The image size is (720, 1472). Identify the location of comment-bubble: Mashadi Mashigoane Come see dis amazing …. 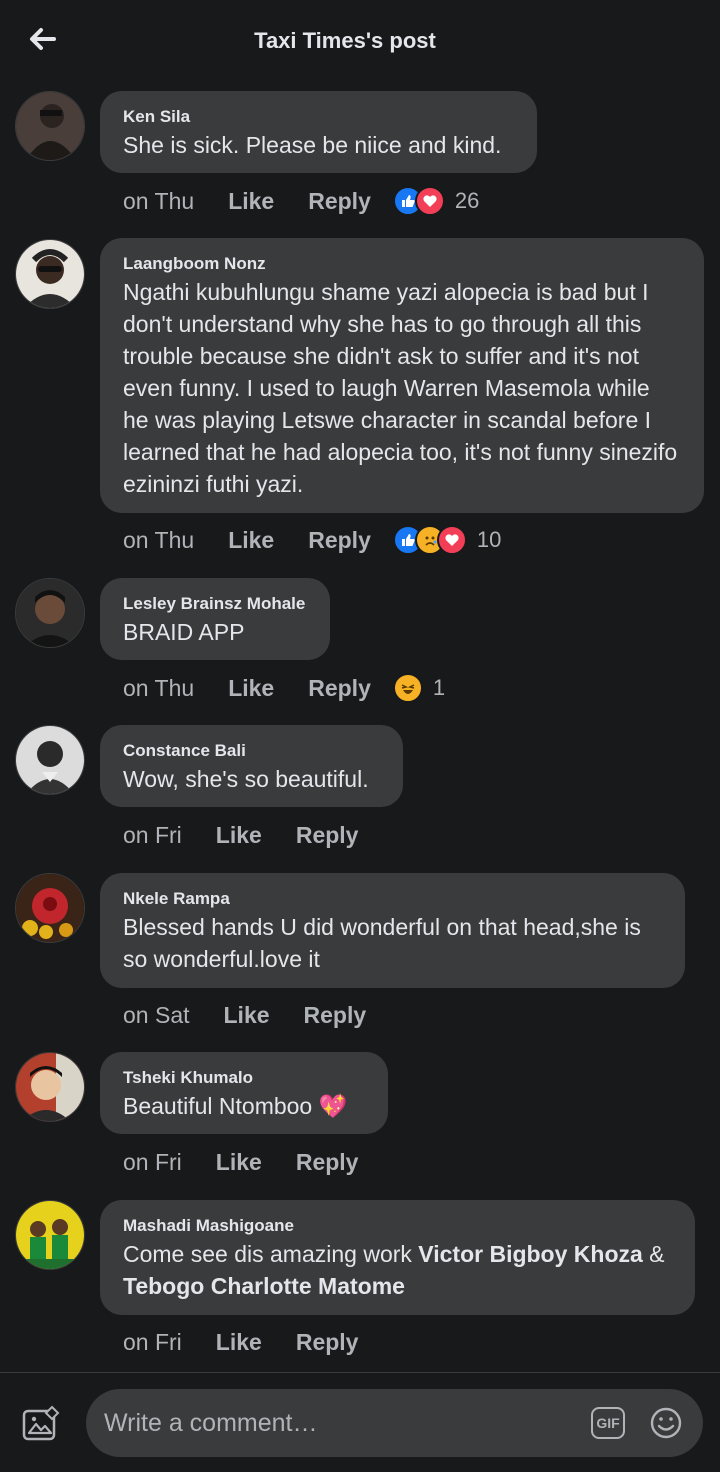
(397, 1257).